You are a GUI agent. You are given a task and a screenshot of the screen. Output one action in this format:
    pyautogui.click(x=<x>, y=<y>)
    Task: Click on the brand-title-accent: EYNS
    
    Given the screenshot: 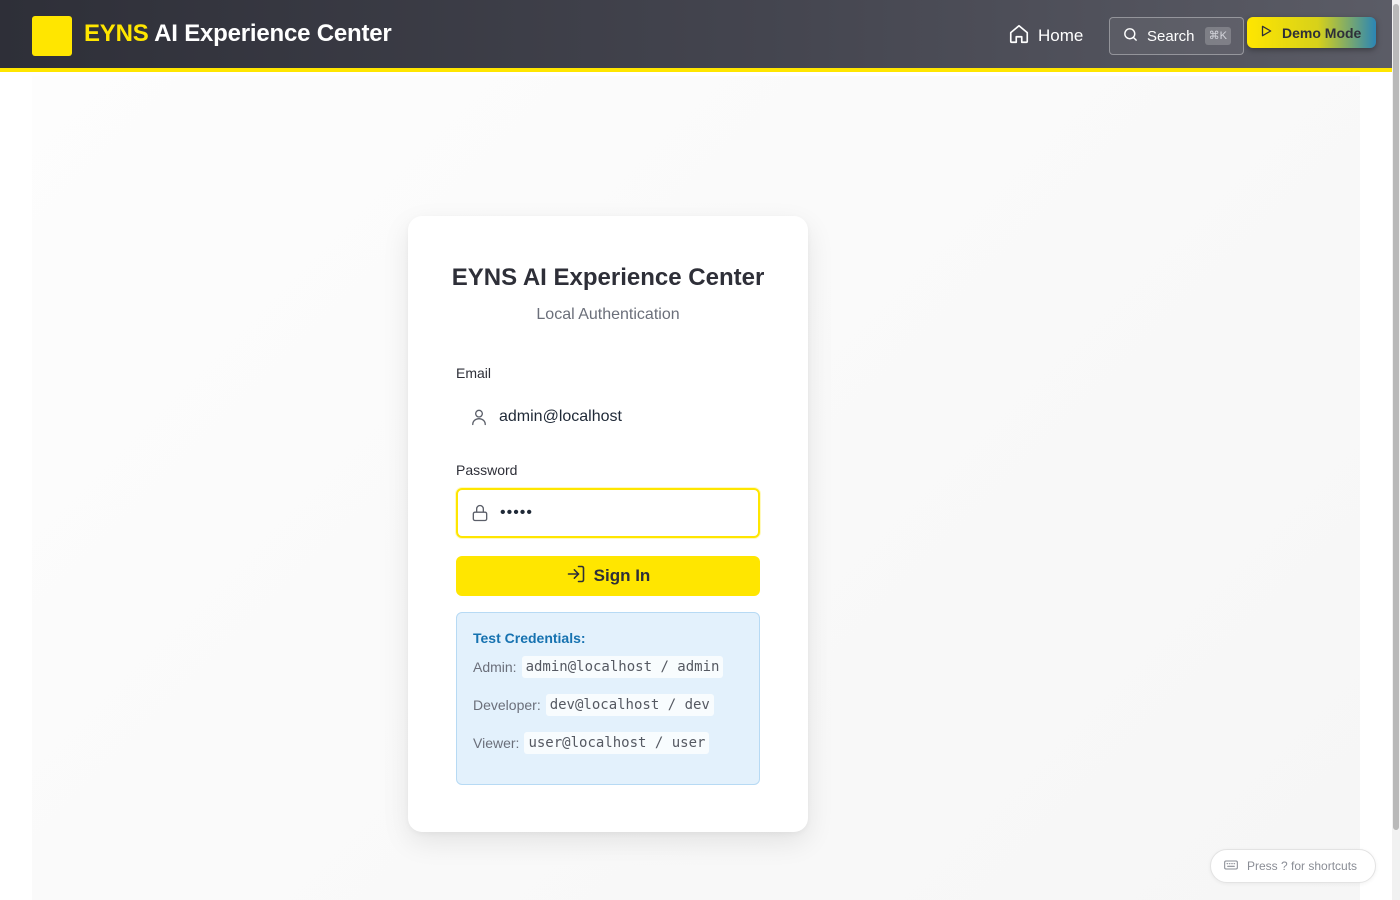 What is the action you would take?
    pyautogui.click(x=116, y=33)
    